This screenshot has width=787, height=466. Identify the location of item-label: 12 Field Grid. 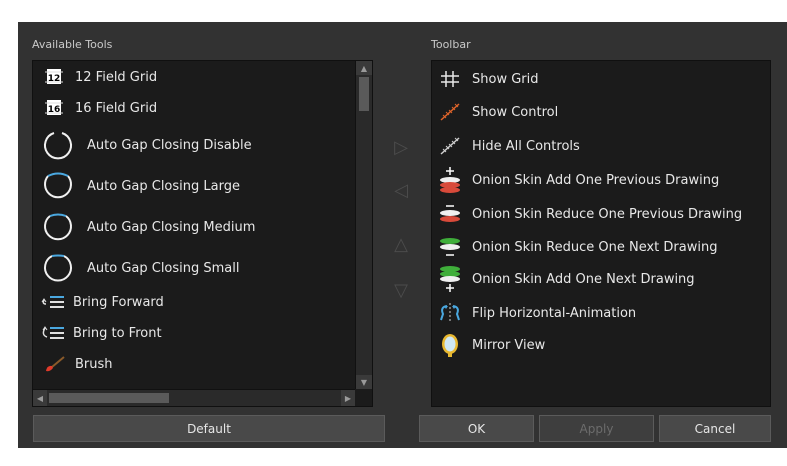
(116, 77).